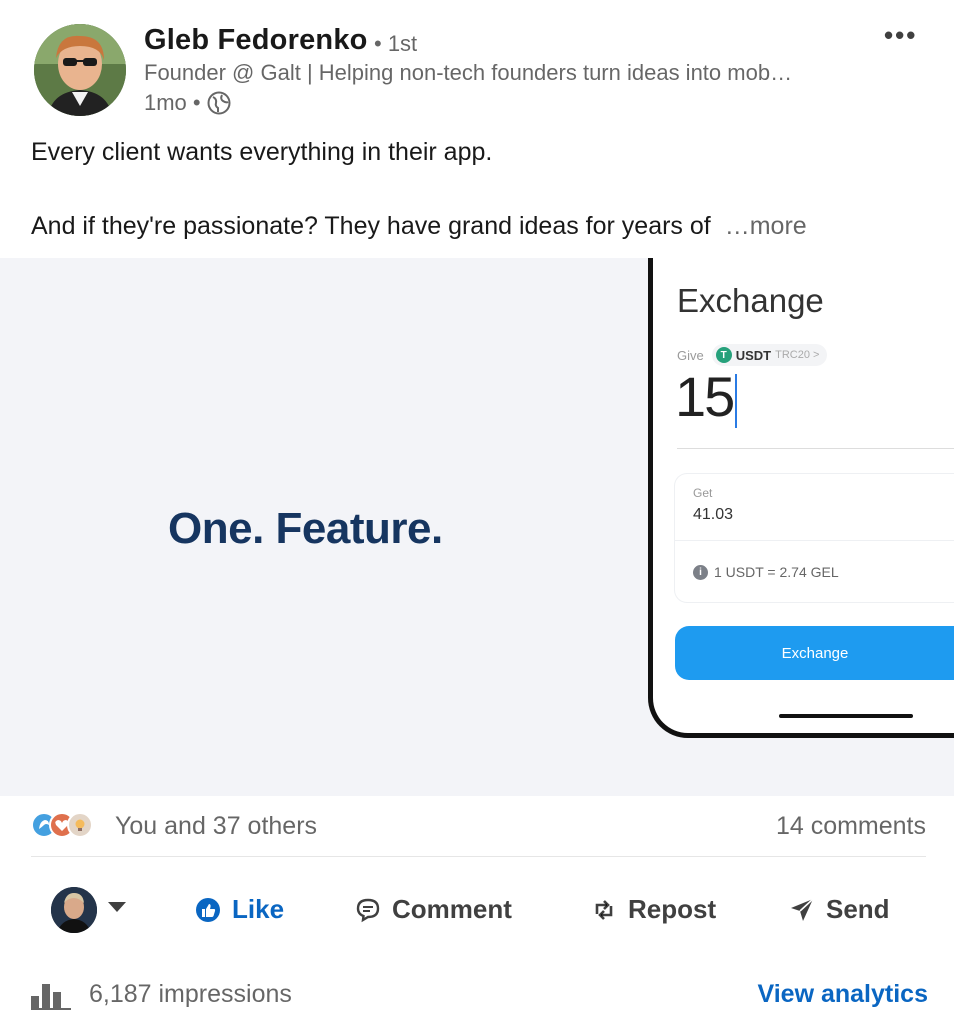 This screenshot has width=954, height=1028. I want to click on give-row: Give T USDT TRC20 >, so click(752, 355).